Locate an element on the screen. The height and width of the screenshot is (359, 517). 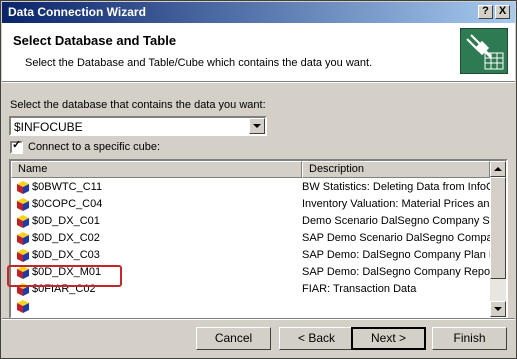
arrow-down-icon is located at coordinates (498, 309).